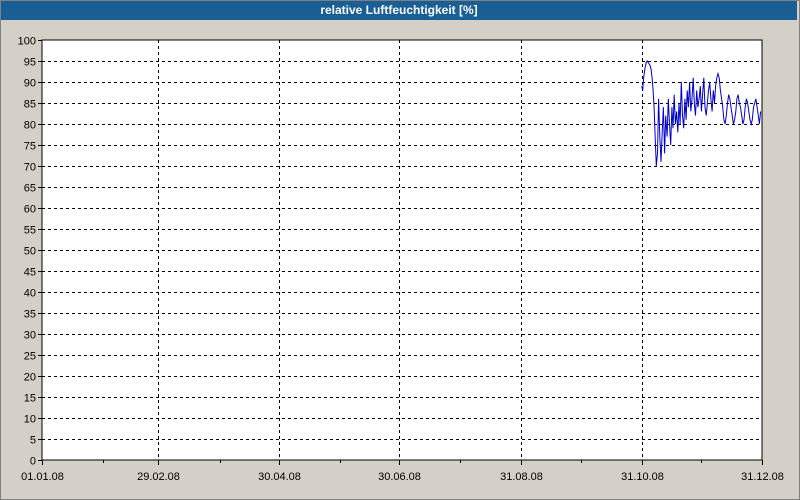  Describe the element at coordinates (30, 336) in the screenshot. I see `y-tick-label: 30` at that location.